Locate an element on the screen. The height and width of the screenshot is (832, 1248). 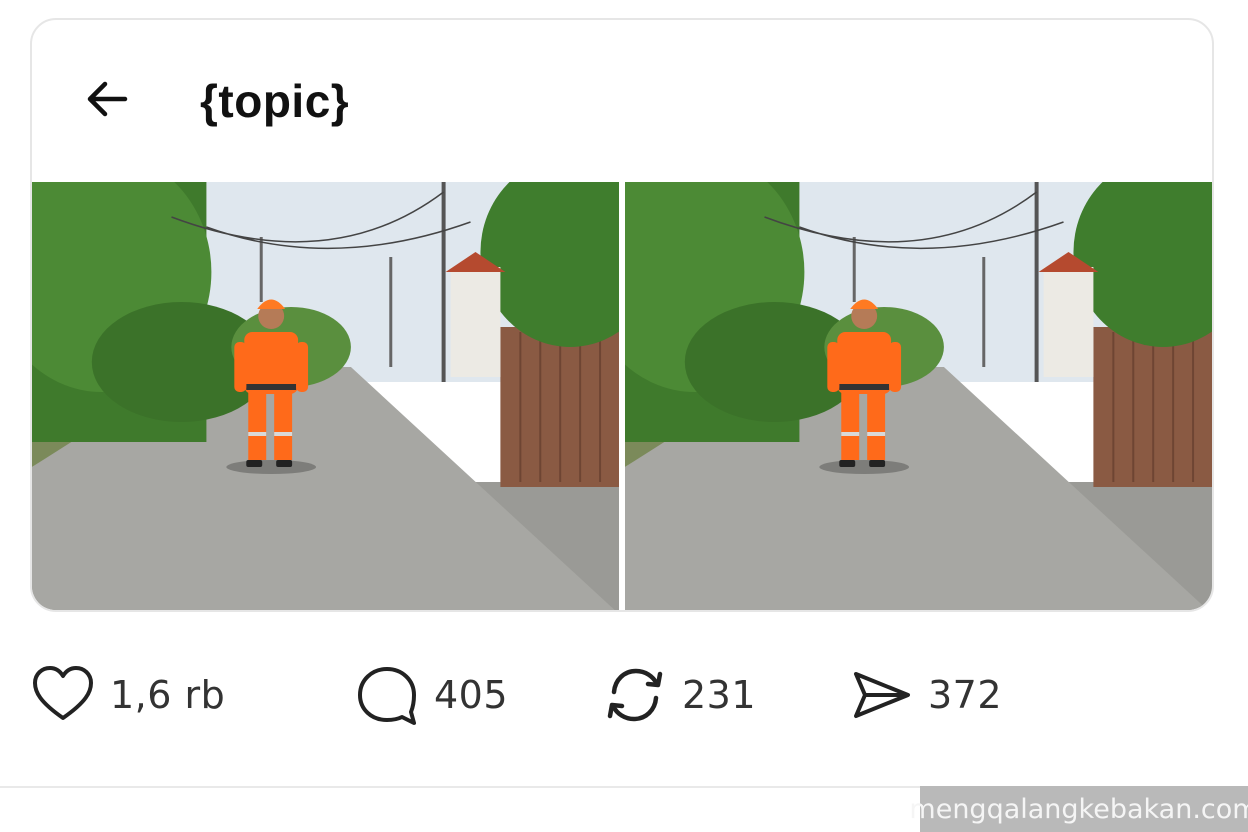
share-button: 372 is located at coordinates (924, 695).